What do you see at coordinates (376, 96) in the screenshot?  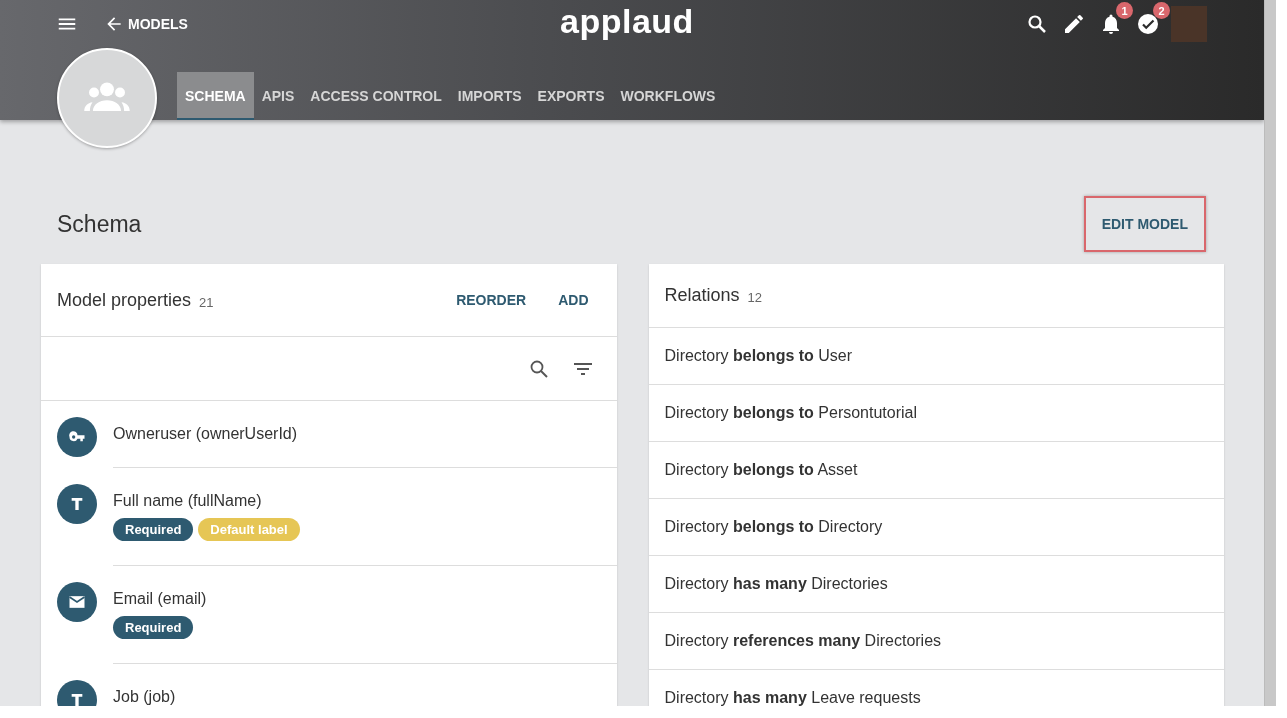 I see `tab: ACCESS CONTROL` at bounding box center [376, 96].